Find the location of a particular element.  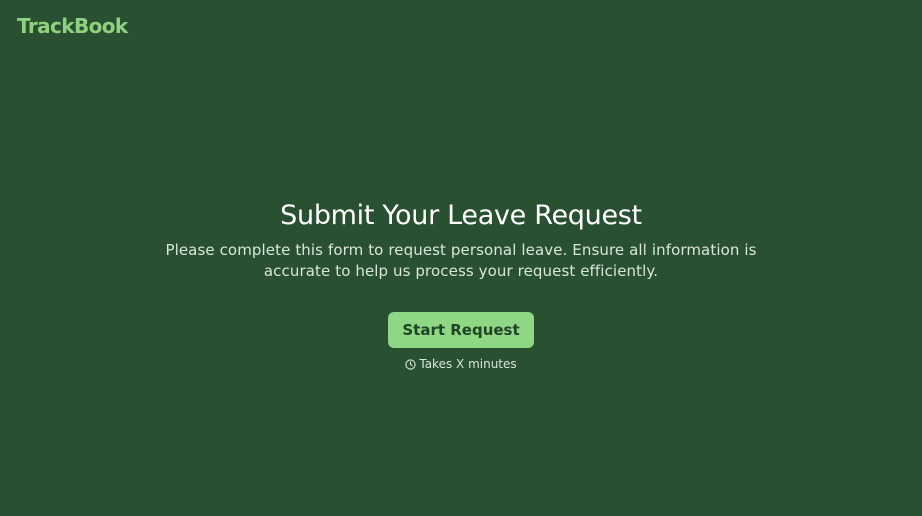

brand-logo: TrackBook is located at coordinates (72, 26).